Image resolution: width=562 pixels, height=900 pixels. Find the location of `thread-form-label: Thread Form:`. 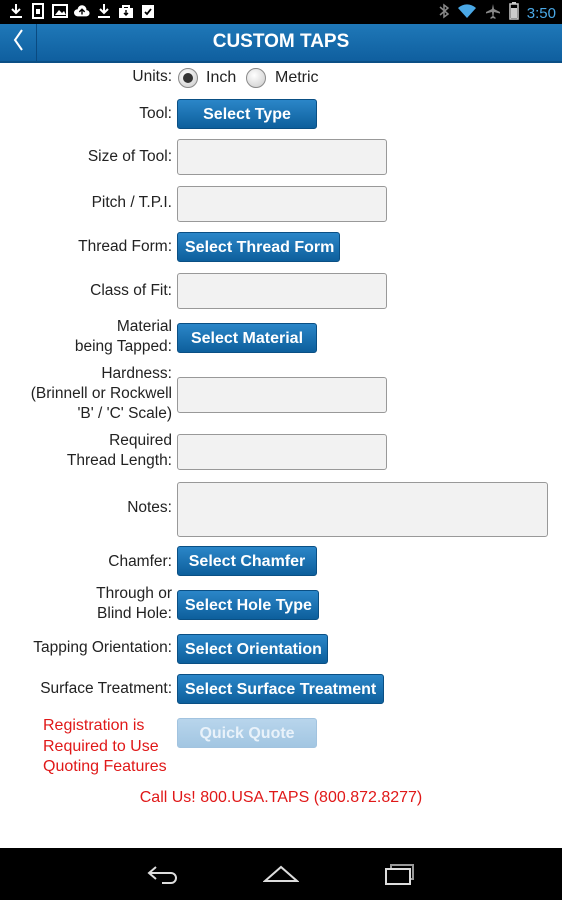

thread-form-label: Thread Form: is located at coordinates (125, 246).